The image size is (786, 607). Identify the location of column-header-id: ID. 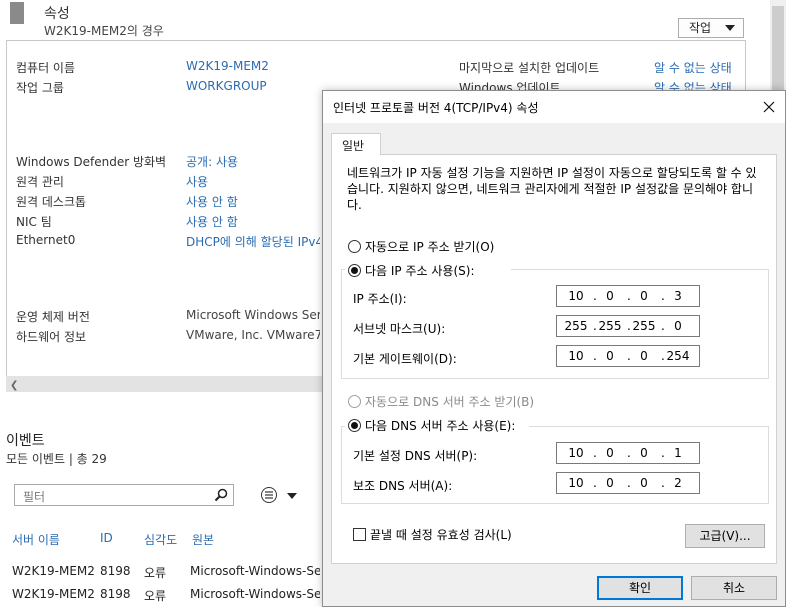
(106, 538).